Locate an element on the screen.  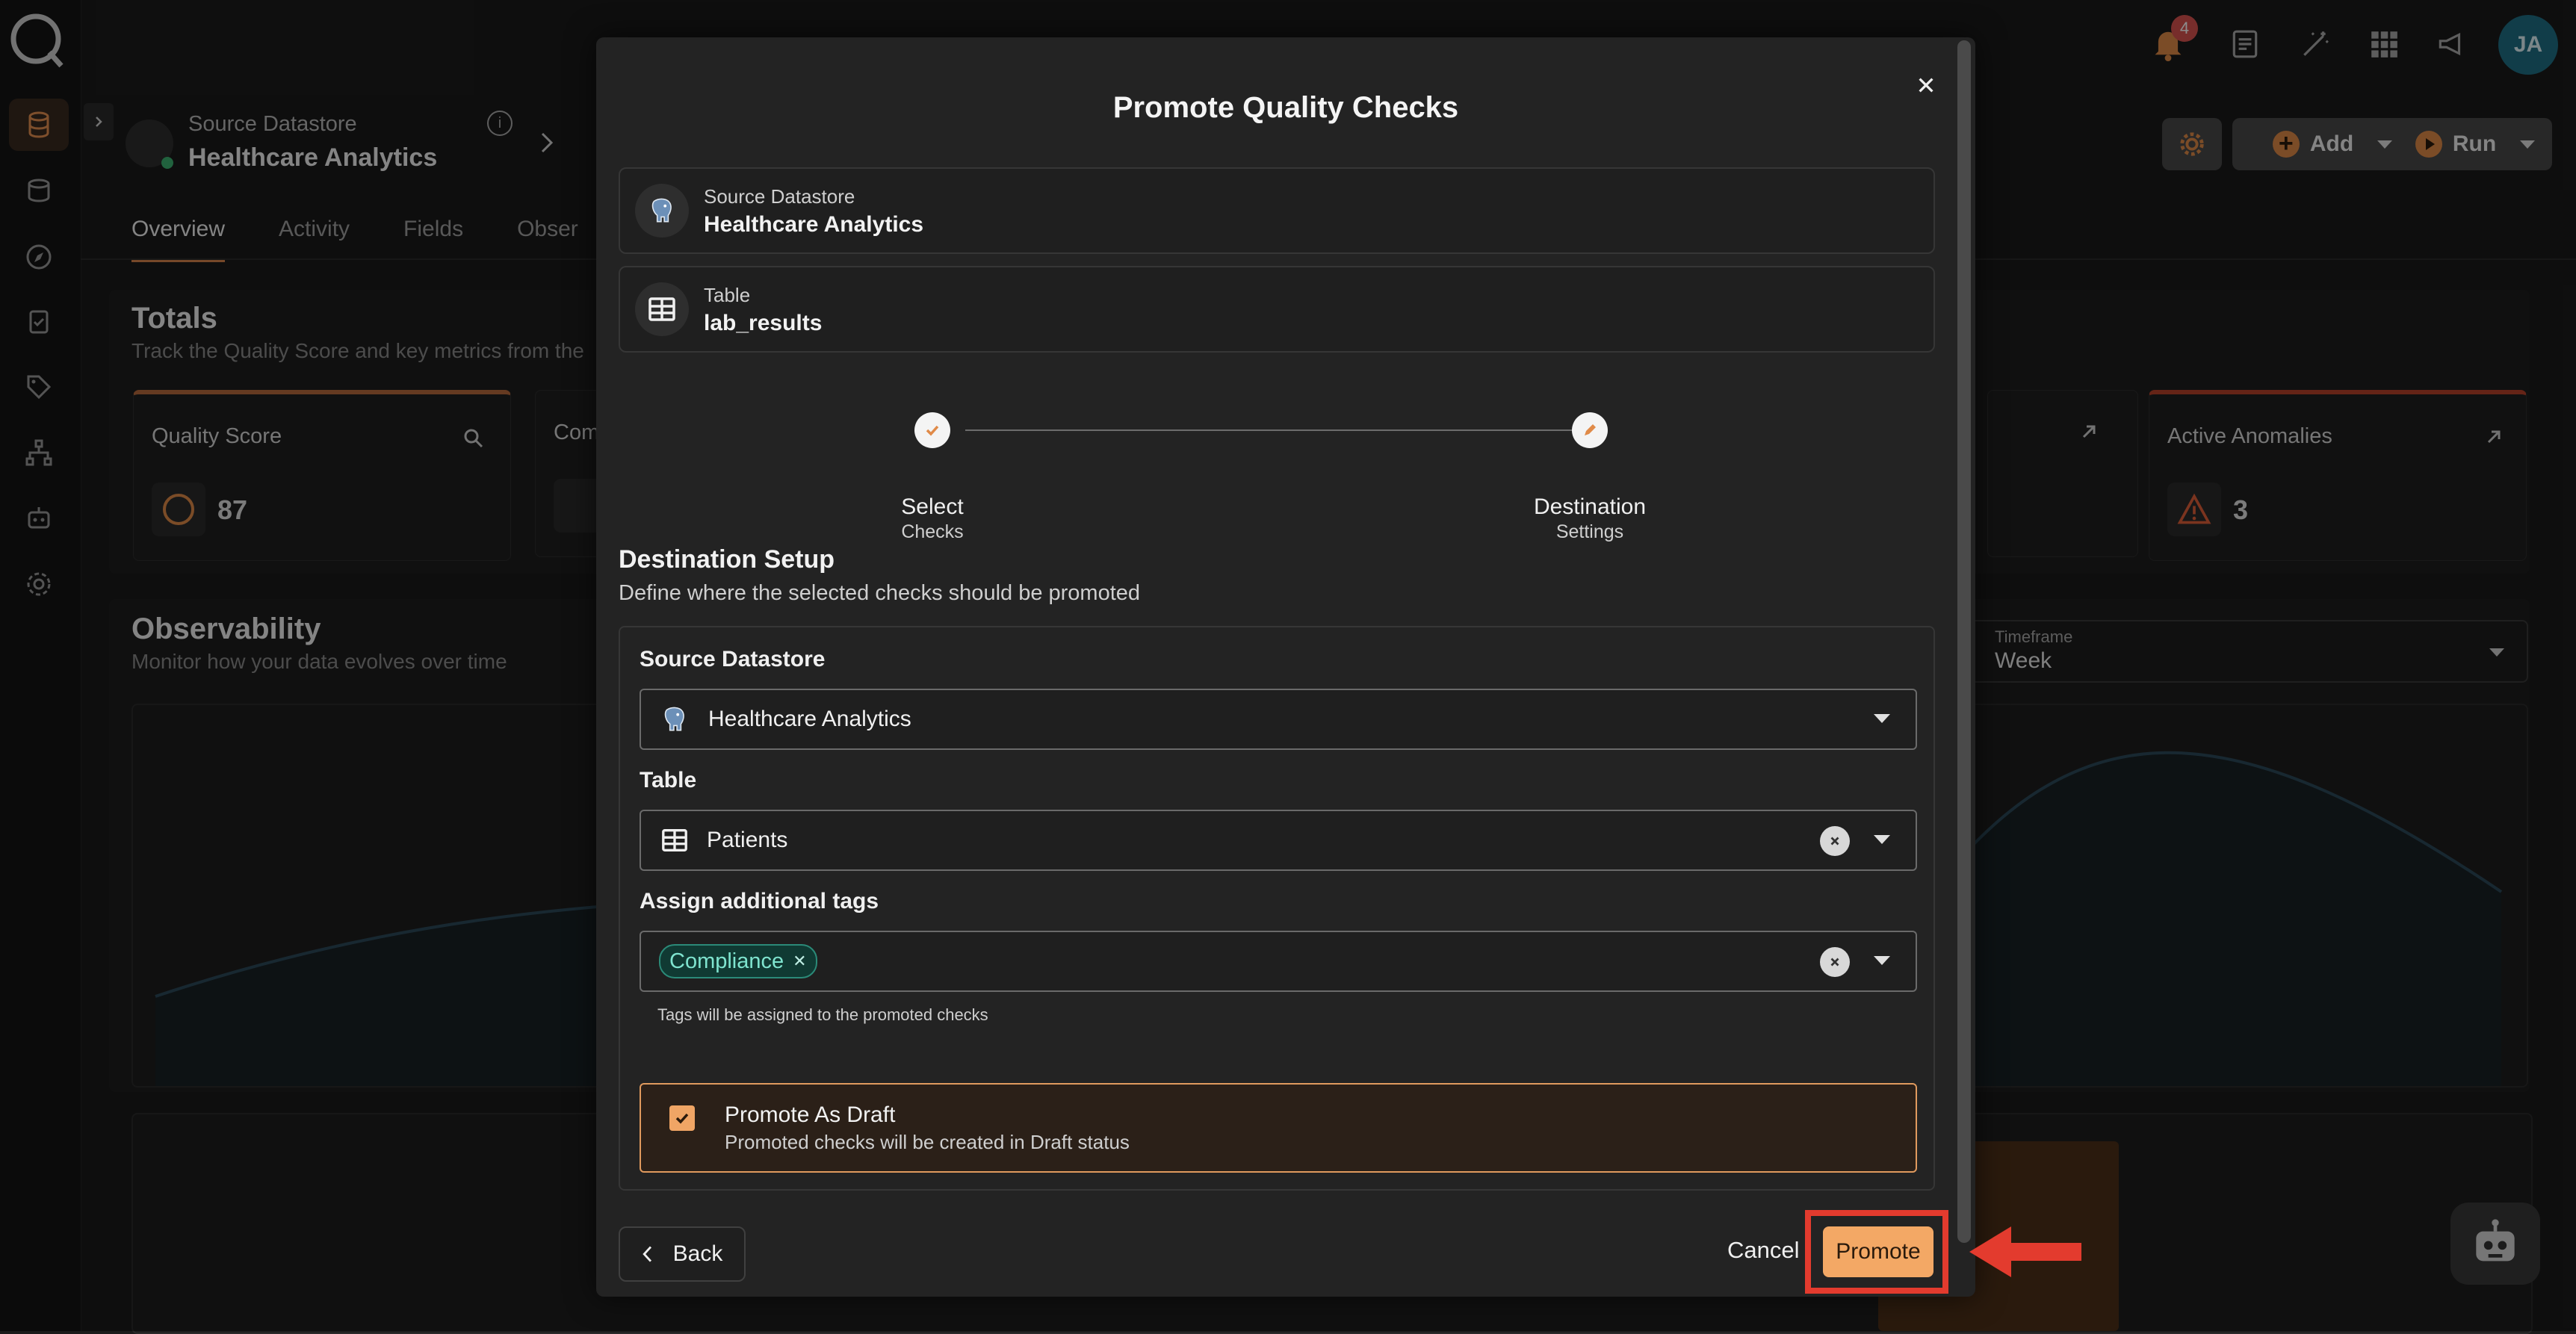
source-datastore-value: Healthcare Analytics is located at coordinates (814, 224).